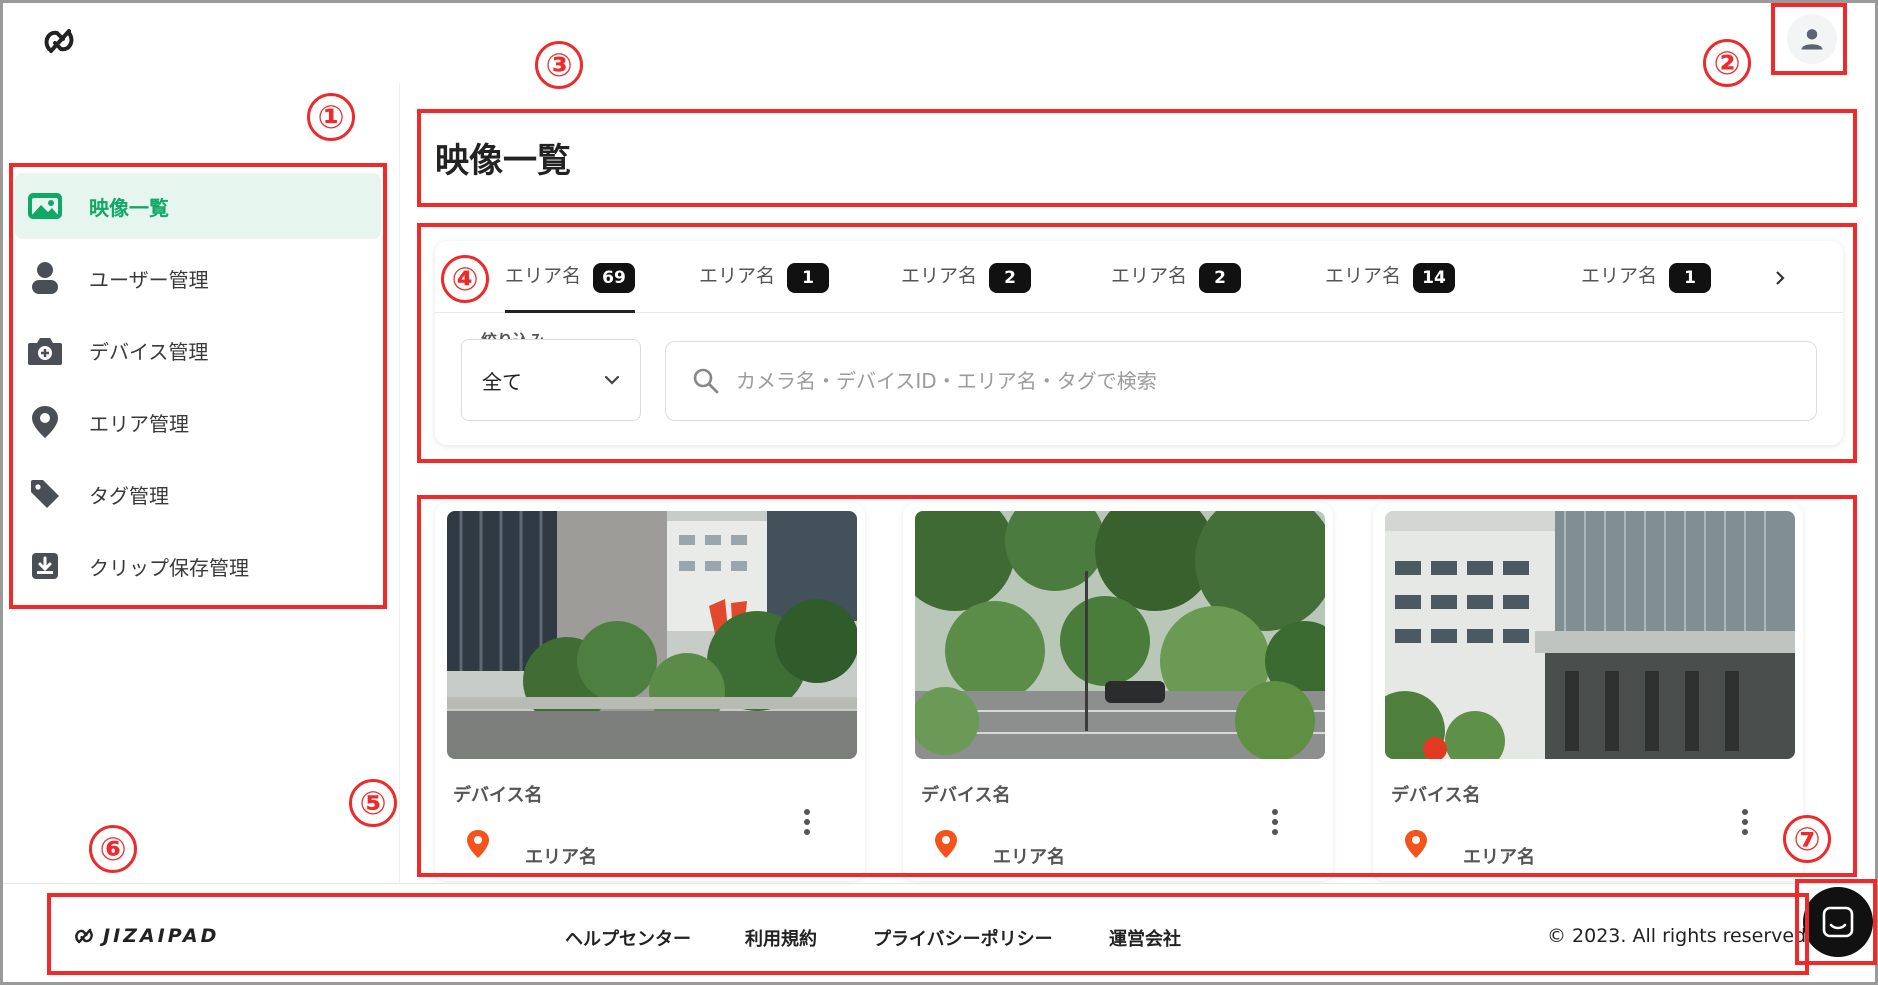 The width and height of the screenshot is (1878, 985). What do you see at coordinates (781, 938) in the screenshot?
I see `footer-link-terms: 利用規約` at bounding box center [781, 938].